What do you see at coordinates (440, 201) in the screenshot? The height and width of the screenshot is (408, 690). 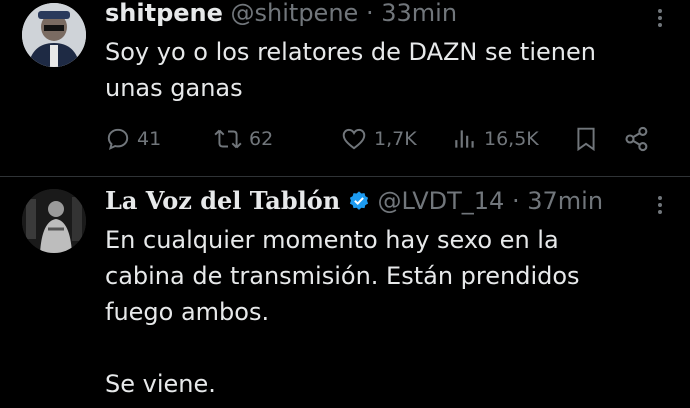 I see `author-handle: @LVDT_14` at bounding box center [440, 201].